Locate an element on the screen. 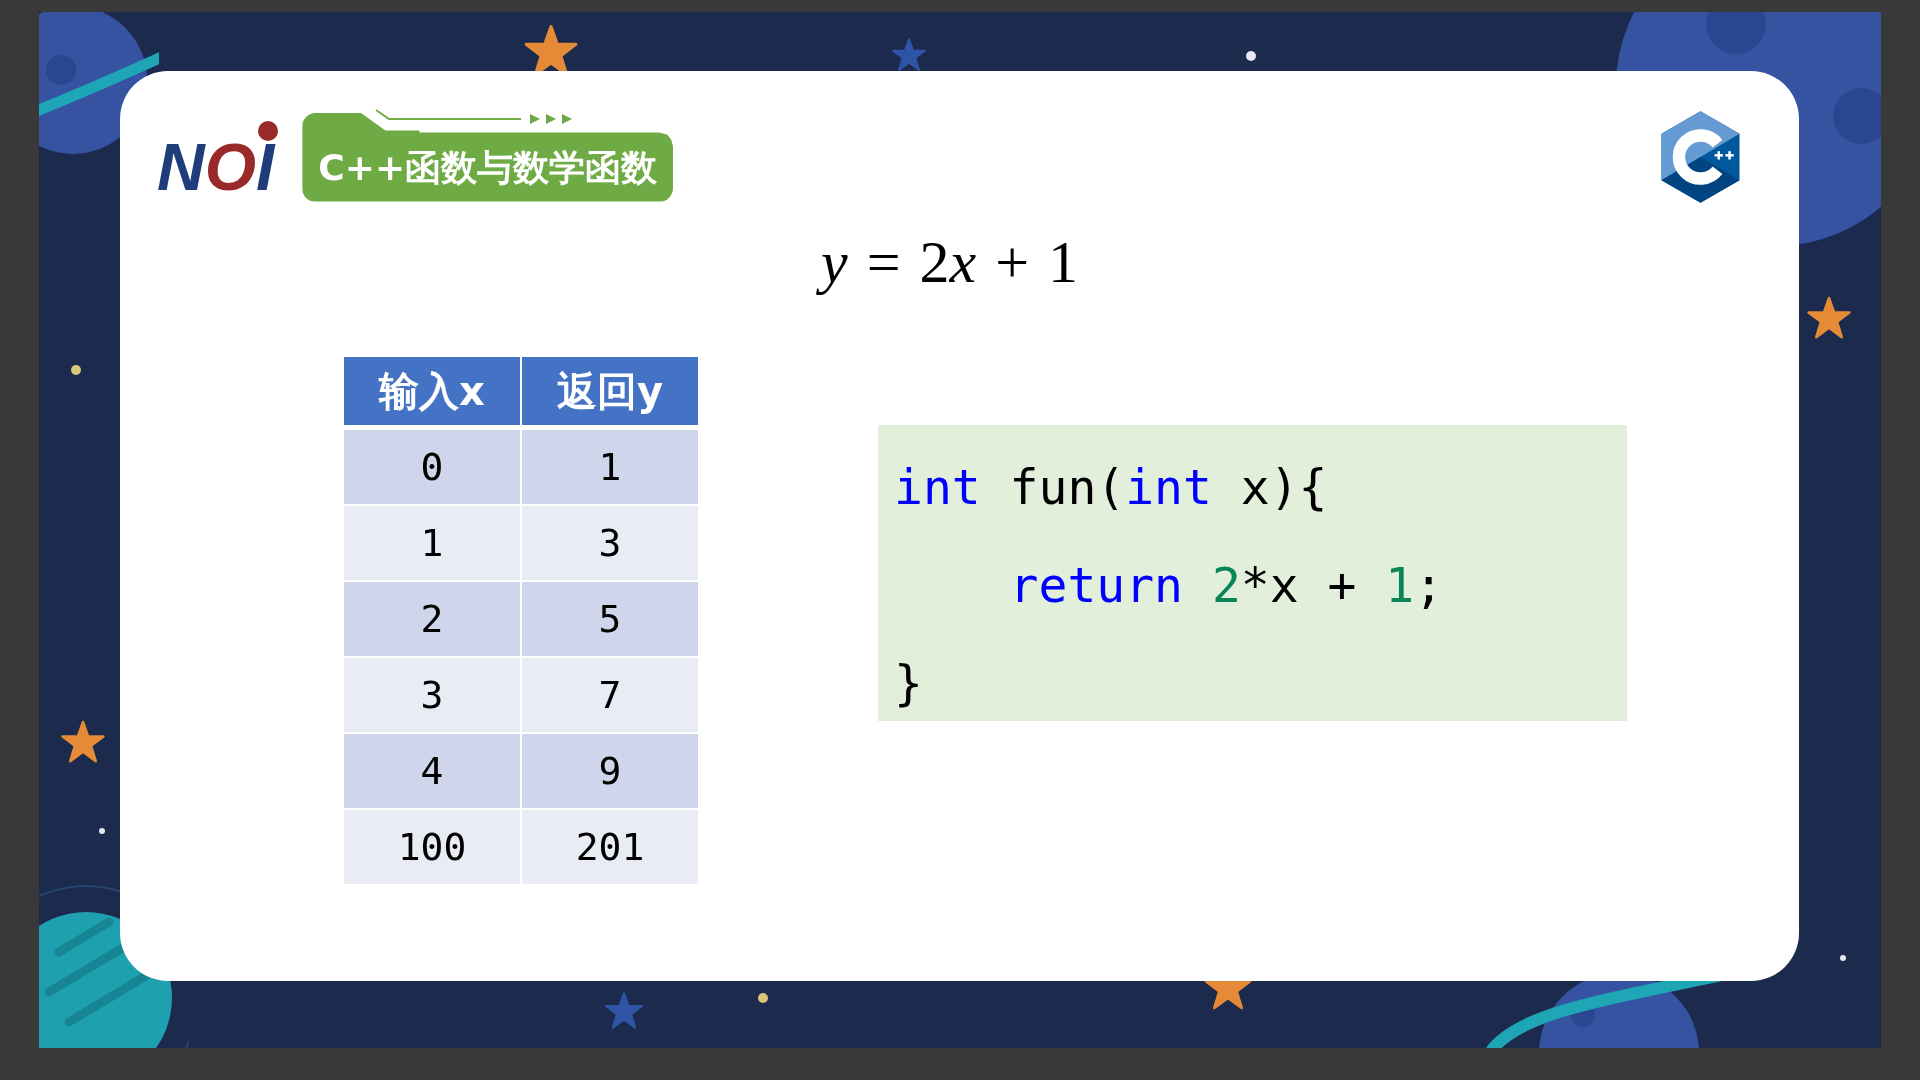 This screenshot has height=1080, width=1920. table-cell: 201 is located at coordinates (610, 847).